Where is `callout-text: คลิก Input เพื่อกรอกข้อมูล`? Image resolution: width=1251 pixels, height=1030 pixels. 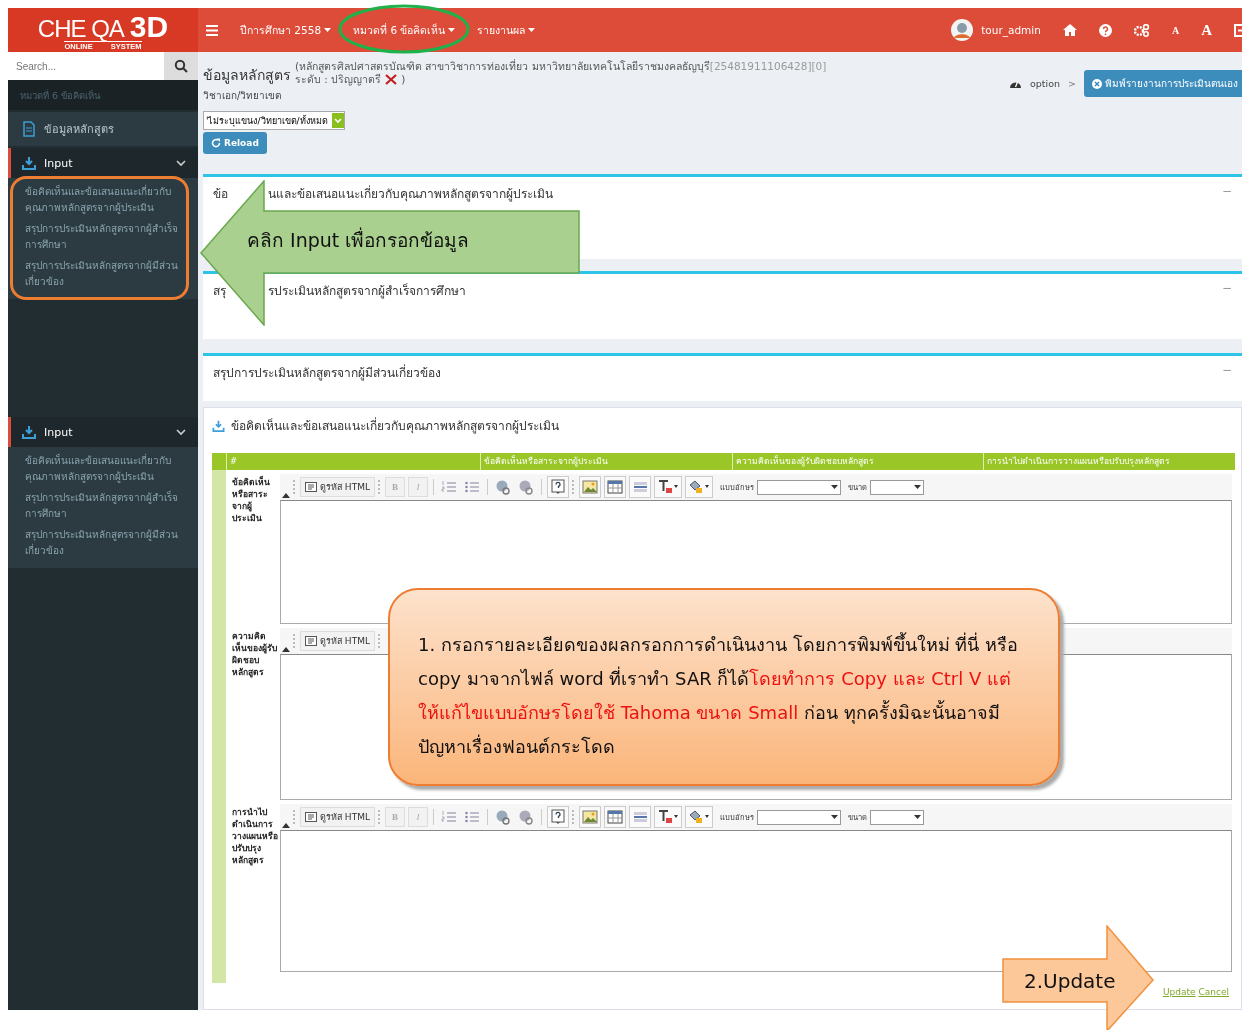
callout-text: คลิก Input เพื่อกรอกข้อมูล is located at coordinates (358, 240).